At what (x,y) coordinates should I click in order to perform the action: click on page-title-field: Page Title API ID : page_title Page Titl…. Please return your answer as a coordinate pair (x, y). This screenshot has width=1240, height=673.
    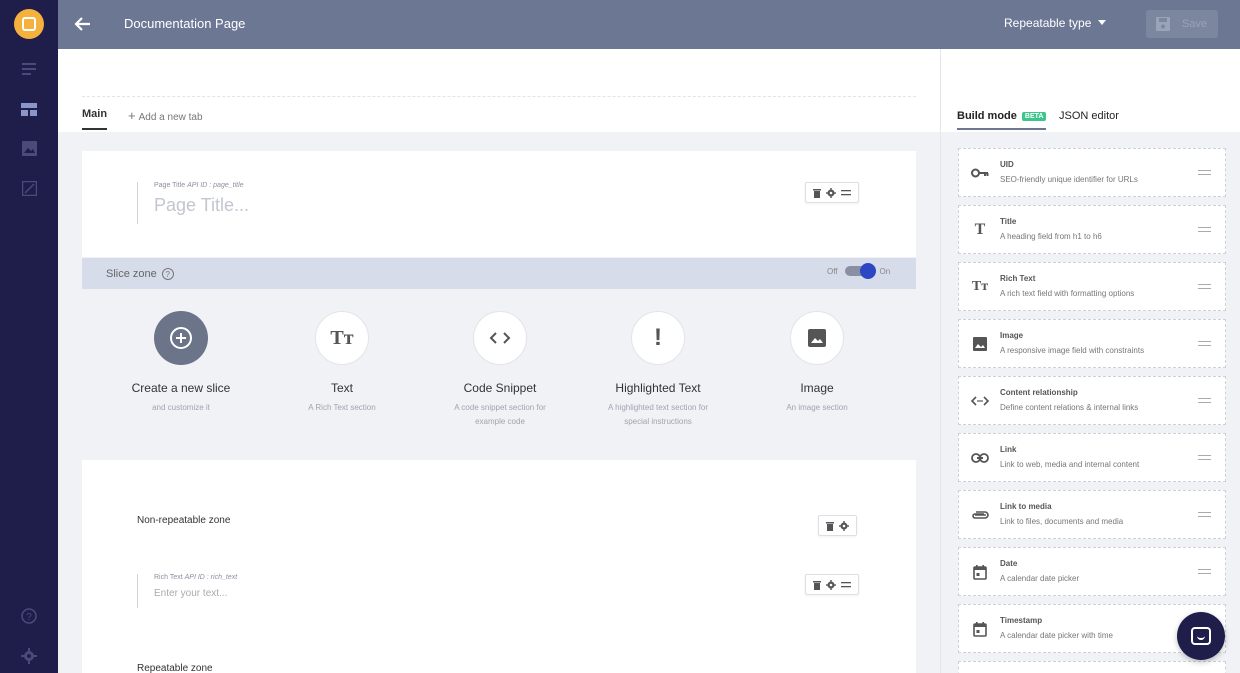
    Looking at the image, I should click on (193, 203).